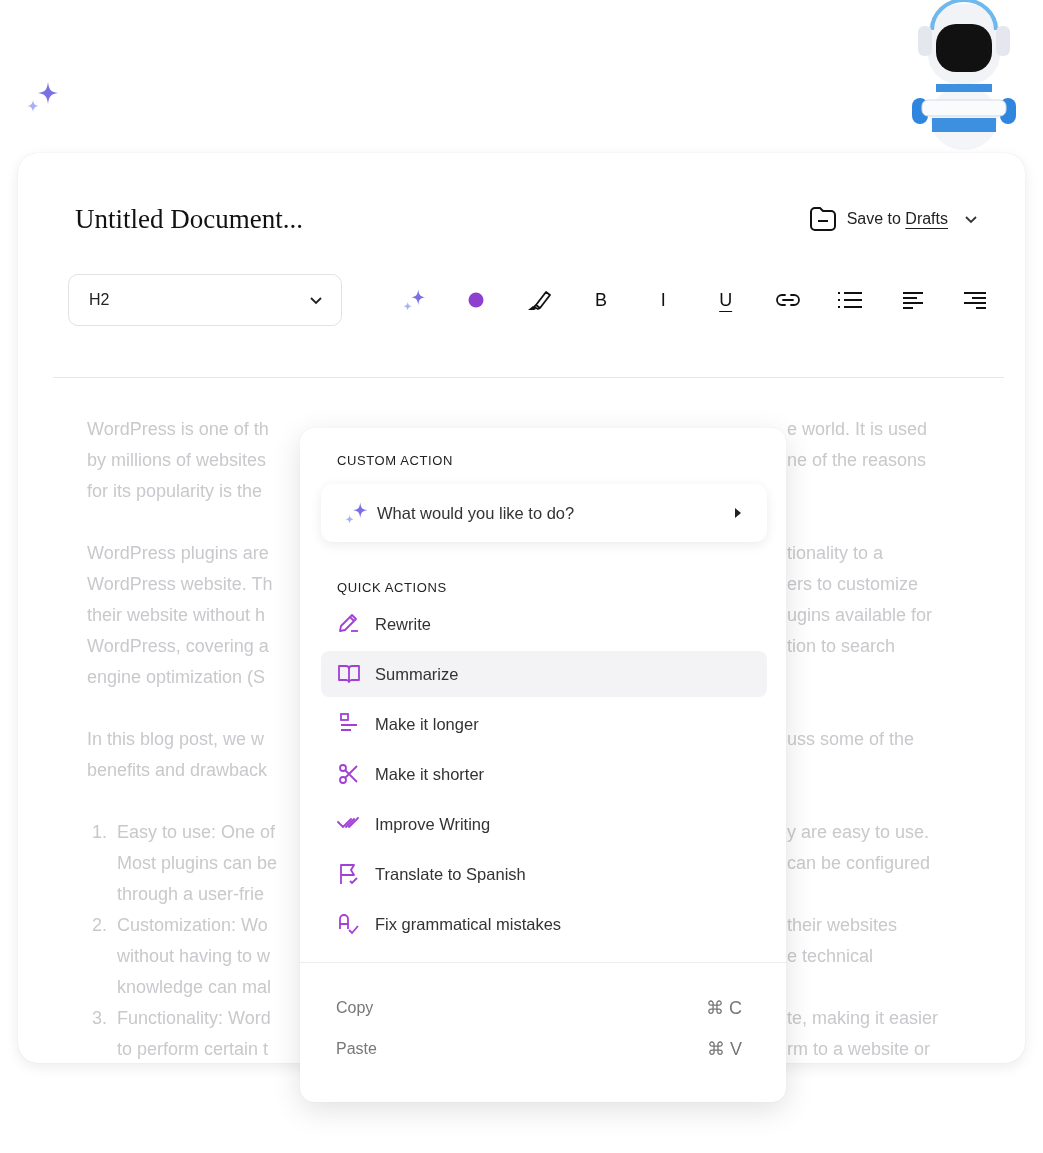 This screenshot has height=1153, width=1043. What do you see at coordinates (544, 513) in the screenshot?
I see `custom-action-button: What would you like to do?` at bounding box center [544, 513].